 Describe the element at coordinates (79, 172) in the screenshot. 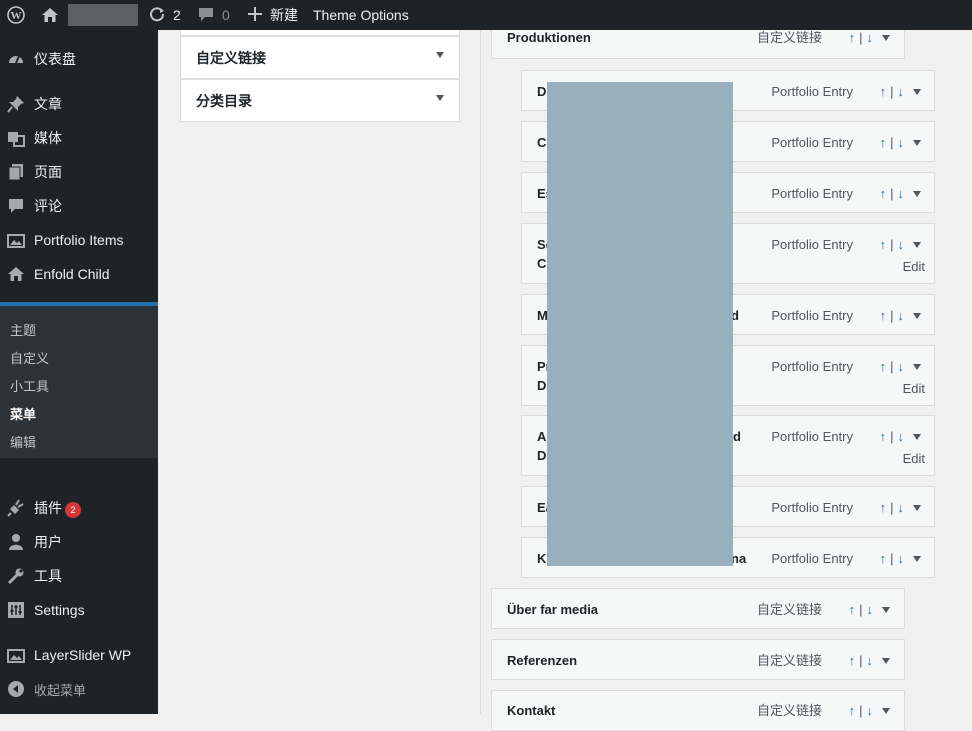

I see `menu-pages: 页面` at that location.